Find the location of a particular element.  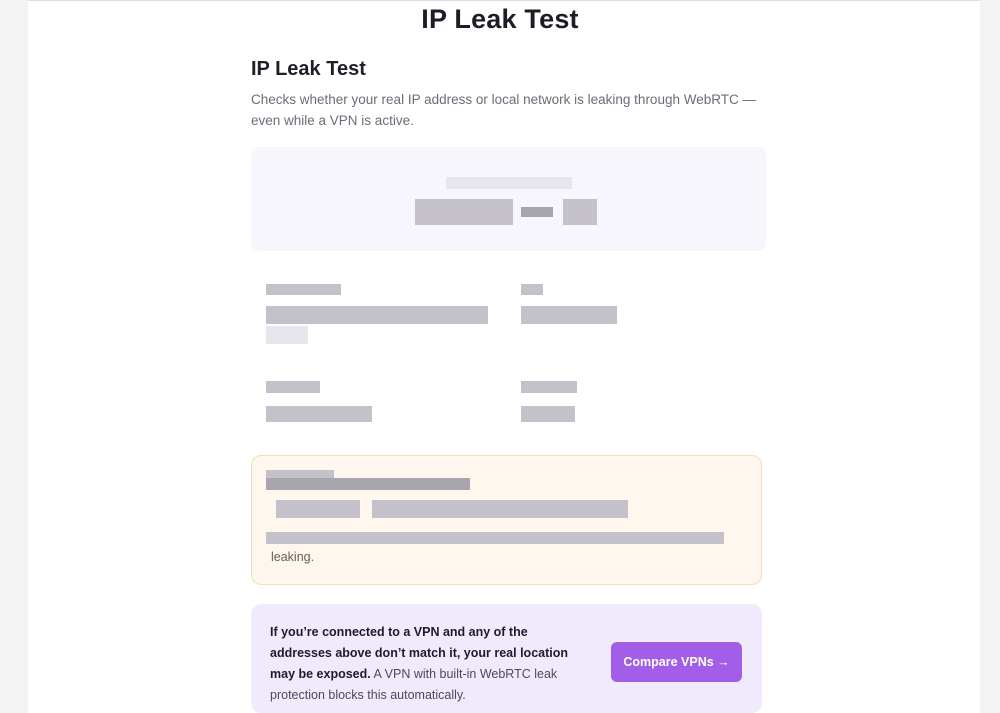

warning-card is located at coordinates (506, 520).